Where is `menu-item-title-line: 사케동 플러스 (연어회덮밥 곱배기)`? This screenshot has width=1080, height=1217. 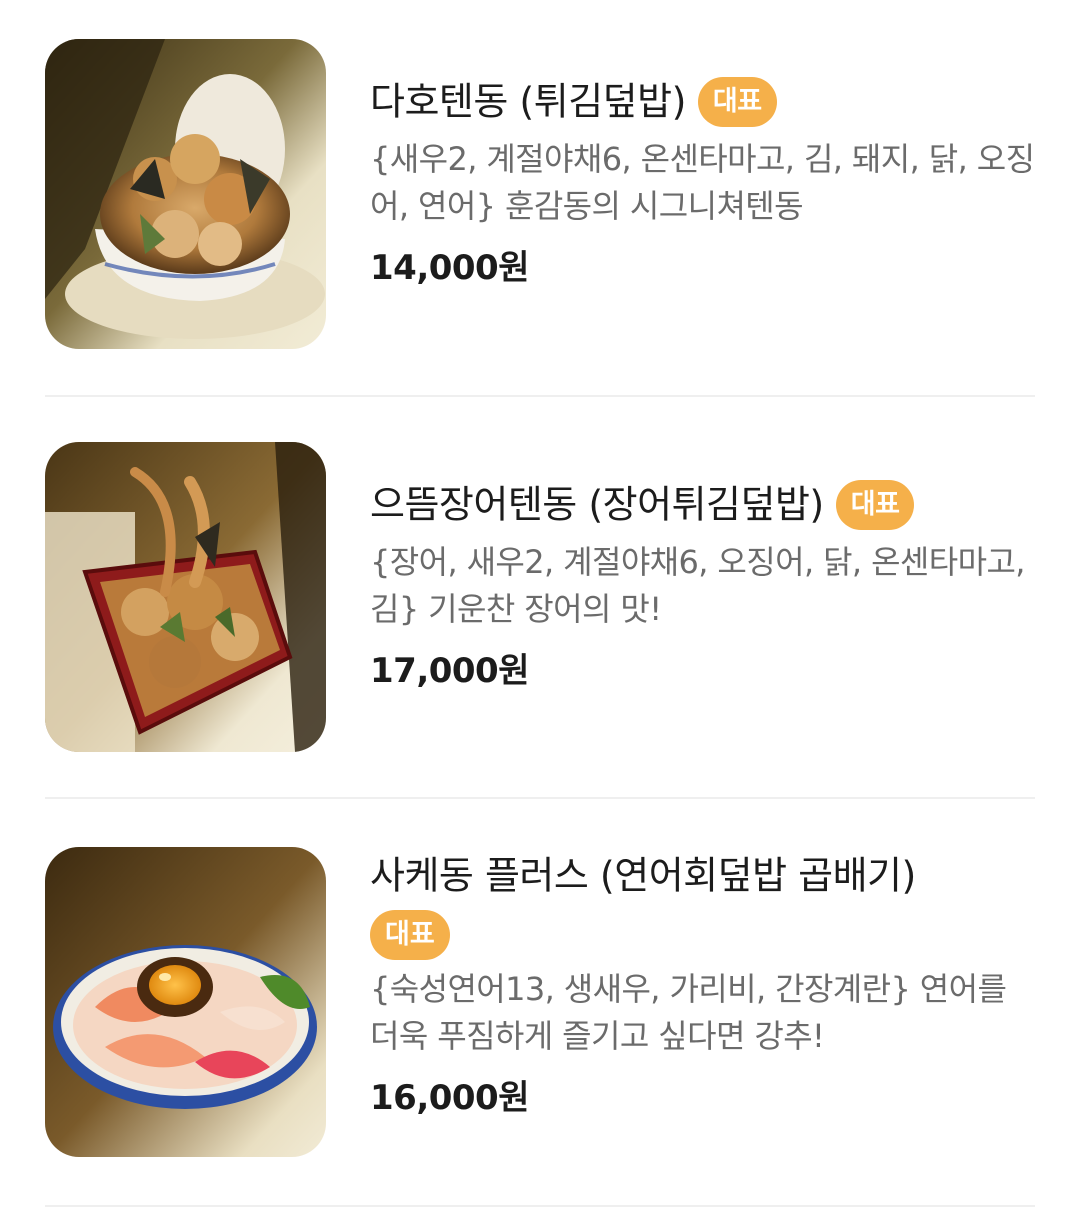 menu-item-title-line: 사케동 플러스 (연어회덮밥 곱배기) is located at coordinates (702, 874).